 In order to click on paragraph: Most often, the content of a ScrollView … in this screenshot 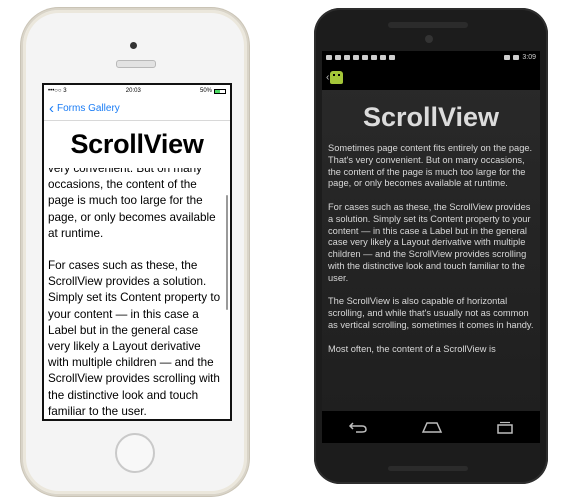, I will do `click(412, 348)`.